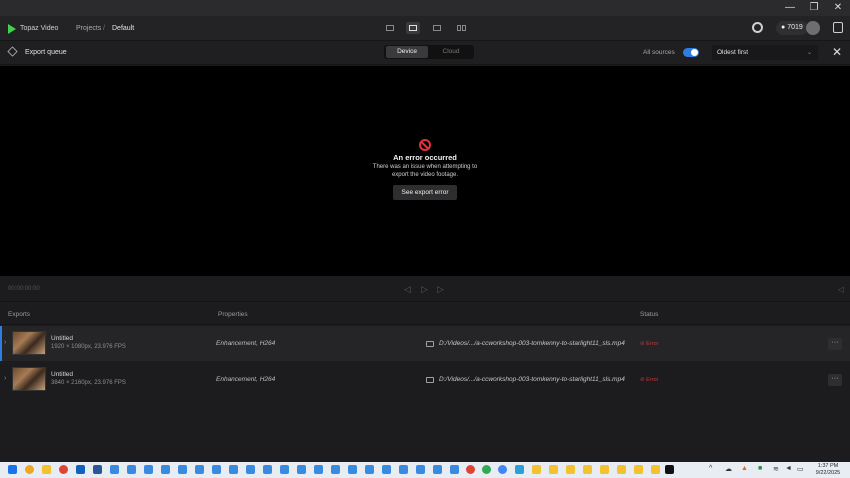 This screenshot has height=478, width=850. I want to click on all-sources-toggle, so click(691, 52).